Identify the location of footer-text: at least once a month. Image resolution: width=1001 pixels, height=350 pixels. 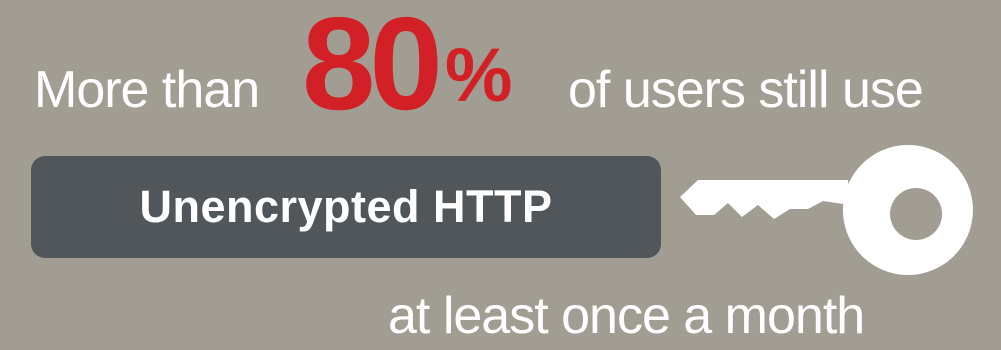
(626, 316).